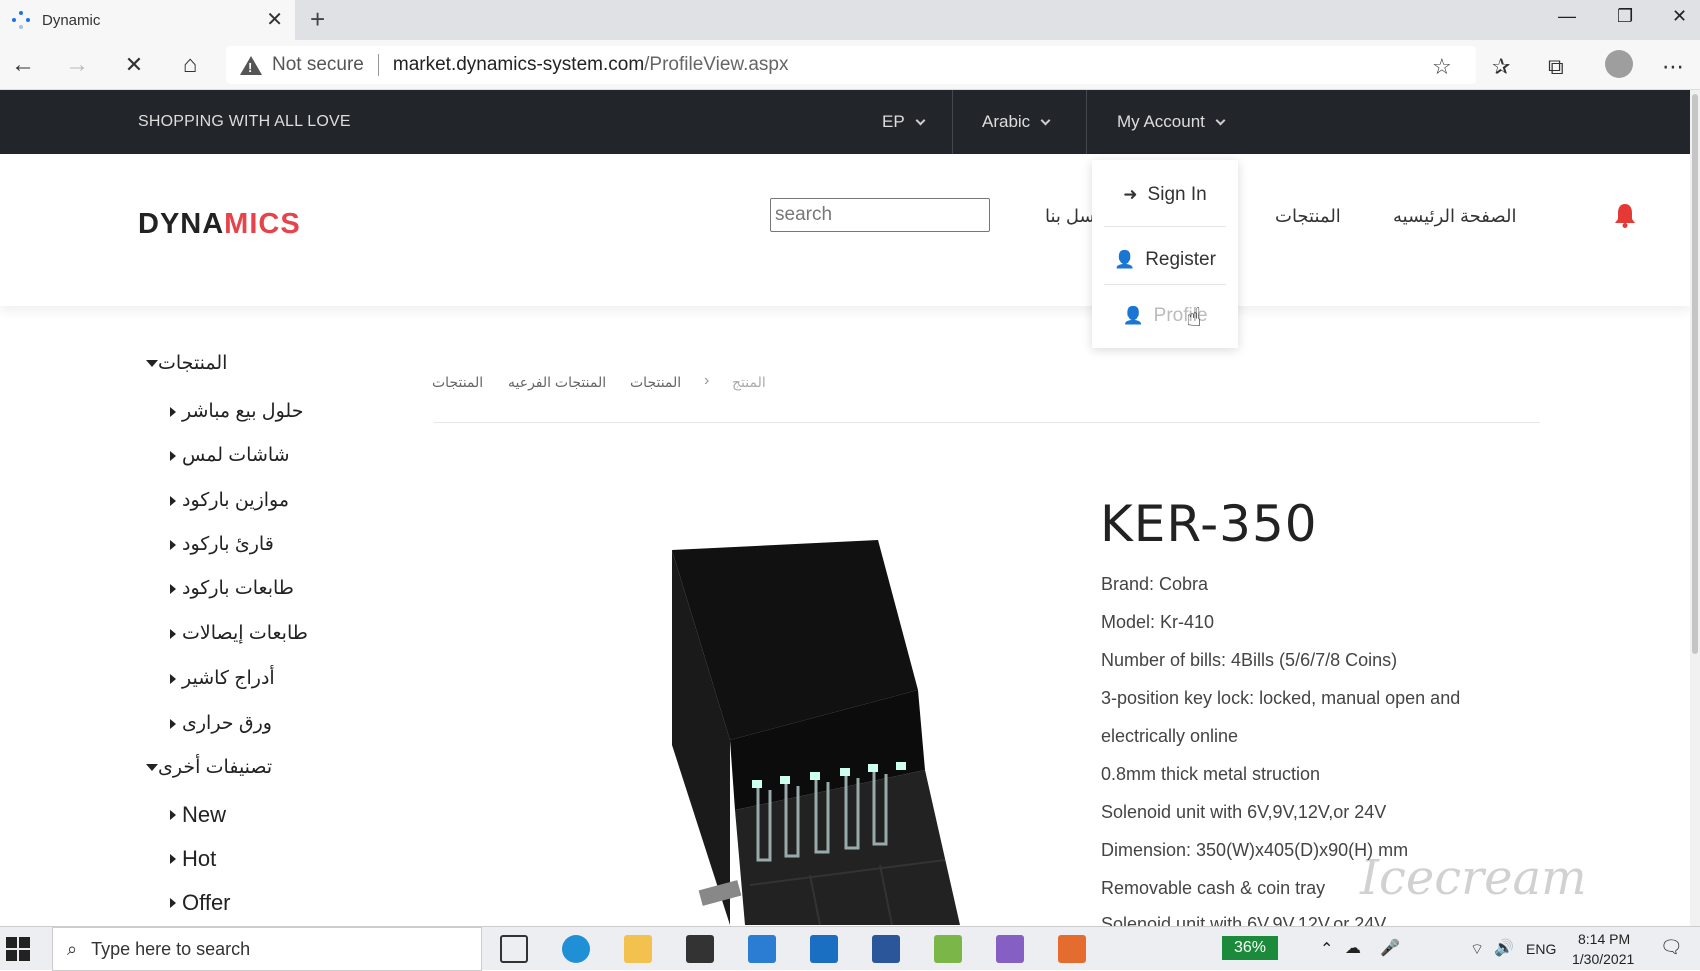  What do you see at coordinates (1695, 374) in the screenshot?
I see `scrollbar-thumb` at bounding box center [1695, 374].